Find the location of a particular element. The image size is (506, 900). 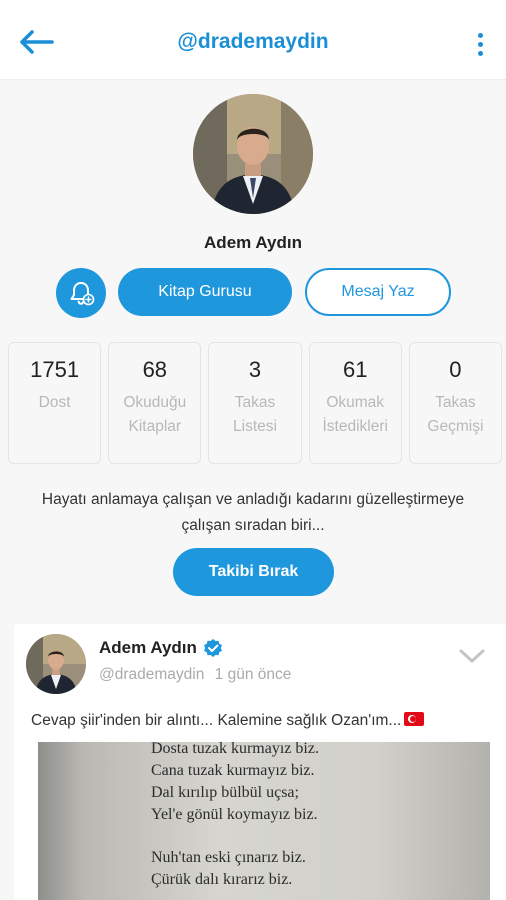

more-options-button is located at coordinates (480, 44).